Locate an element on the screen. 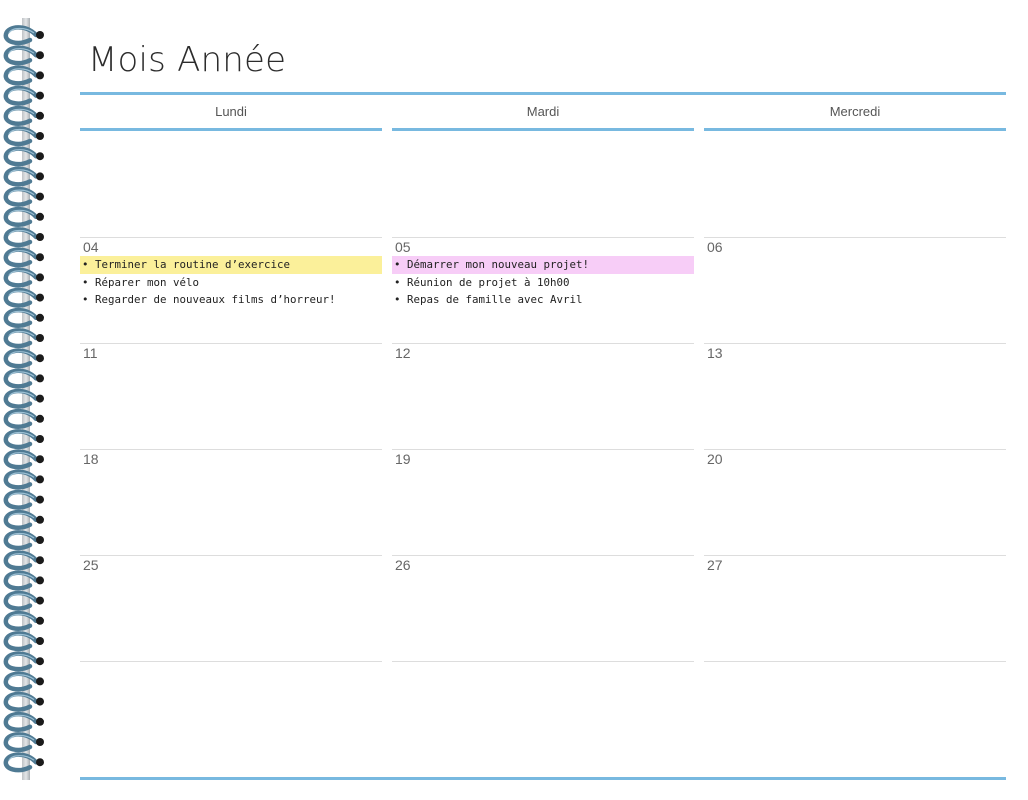 This screenshot has width=1028, height=800. calendar-cell: 20 is located at coordinates (855, 502).